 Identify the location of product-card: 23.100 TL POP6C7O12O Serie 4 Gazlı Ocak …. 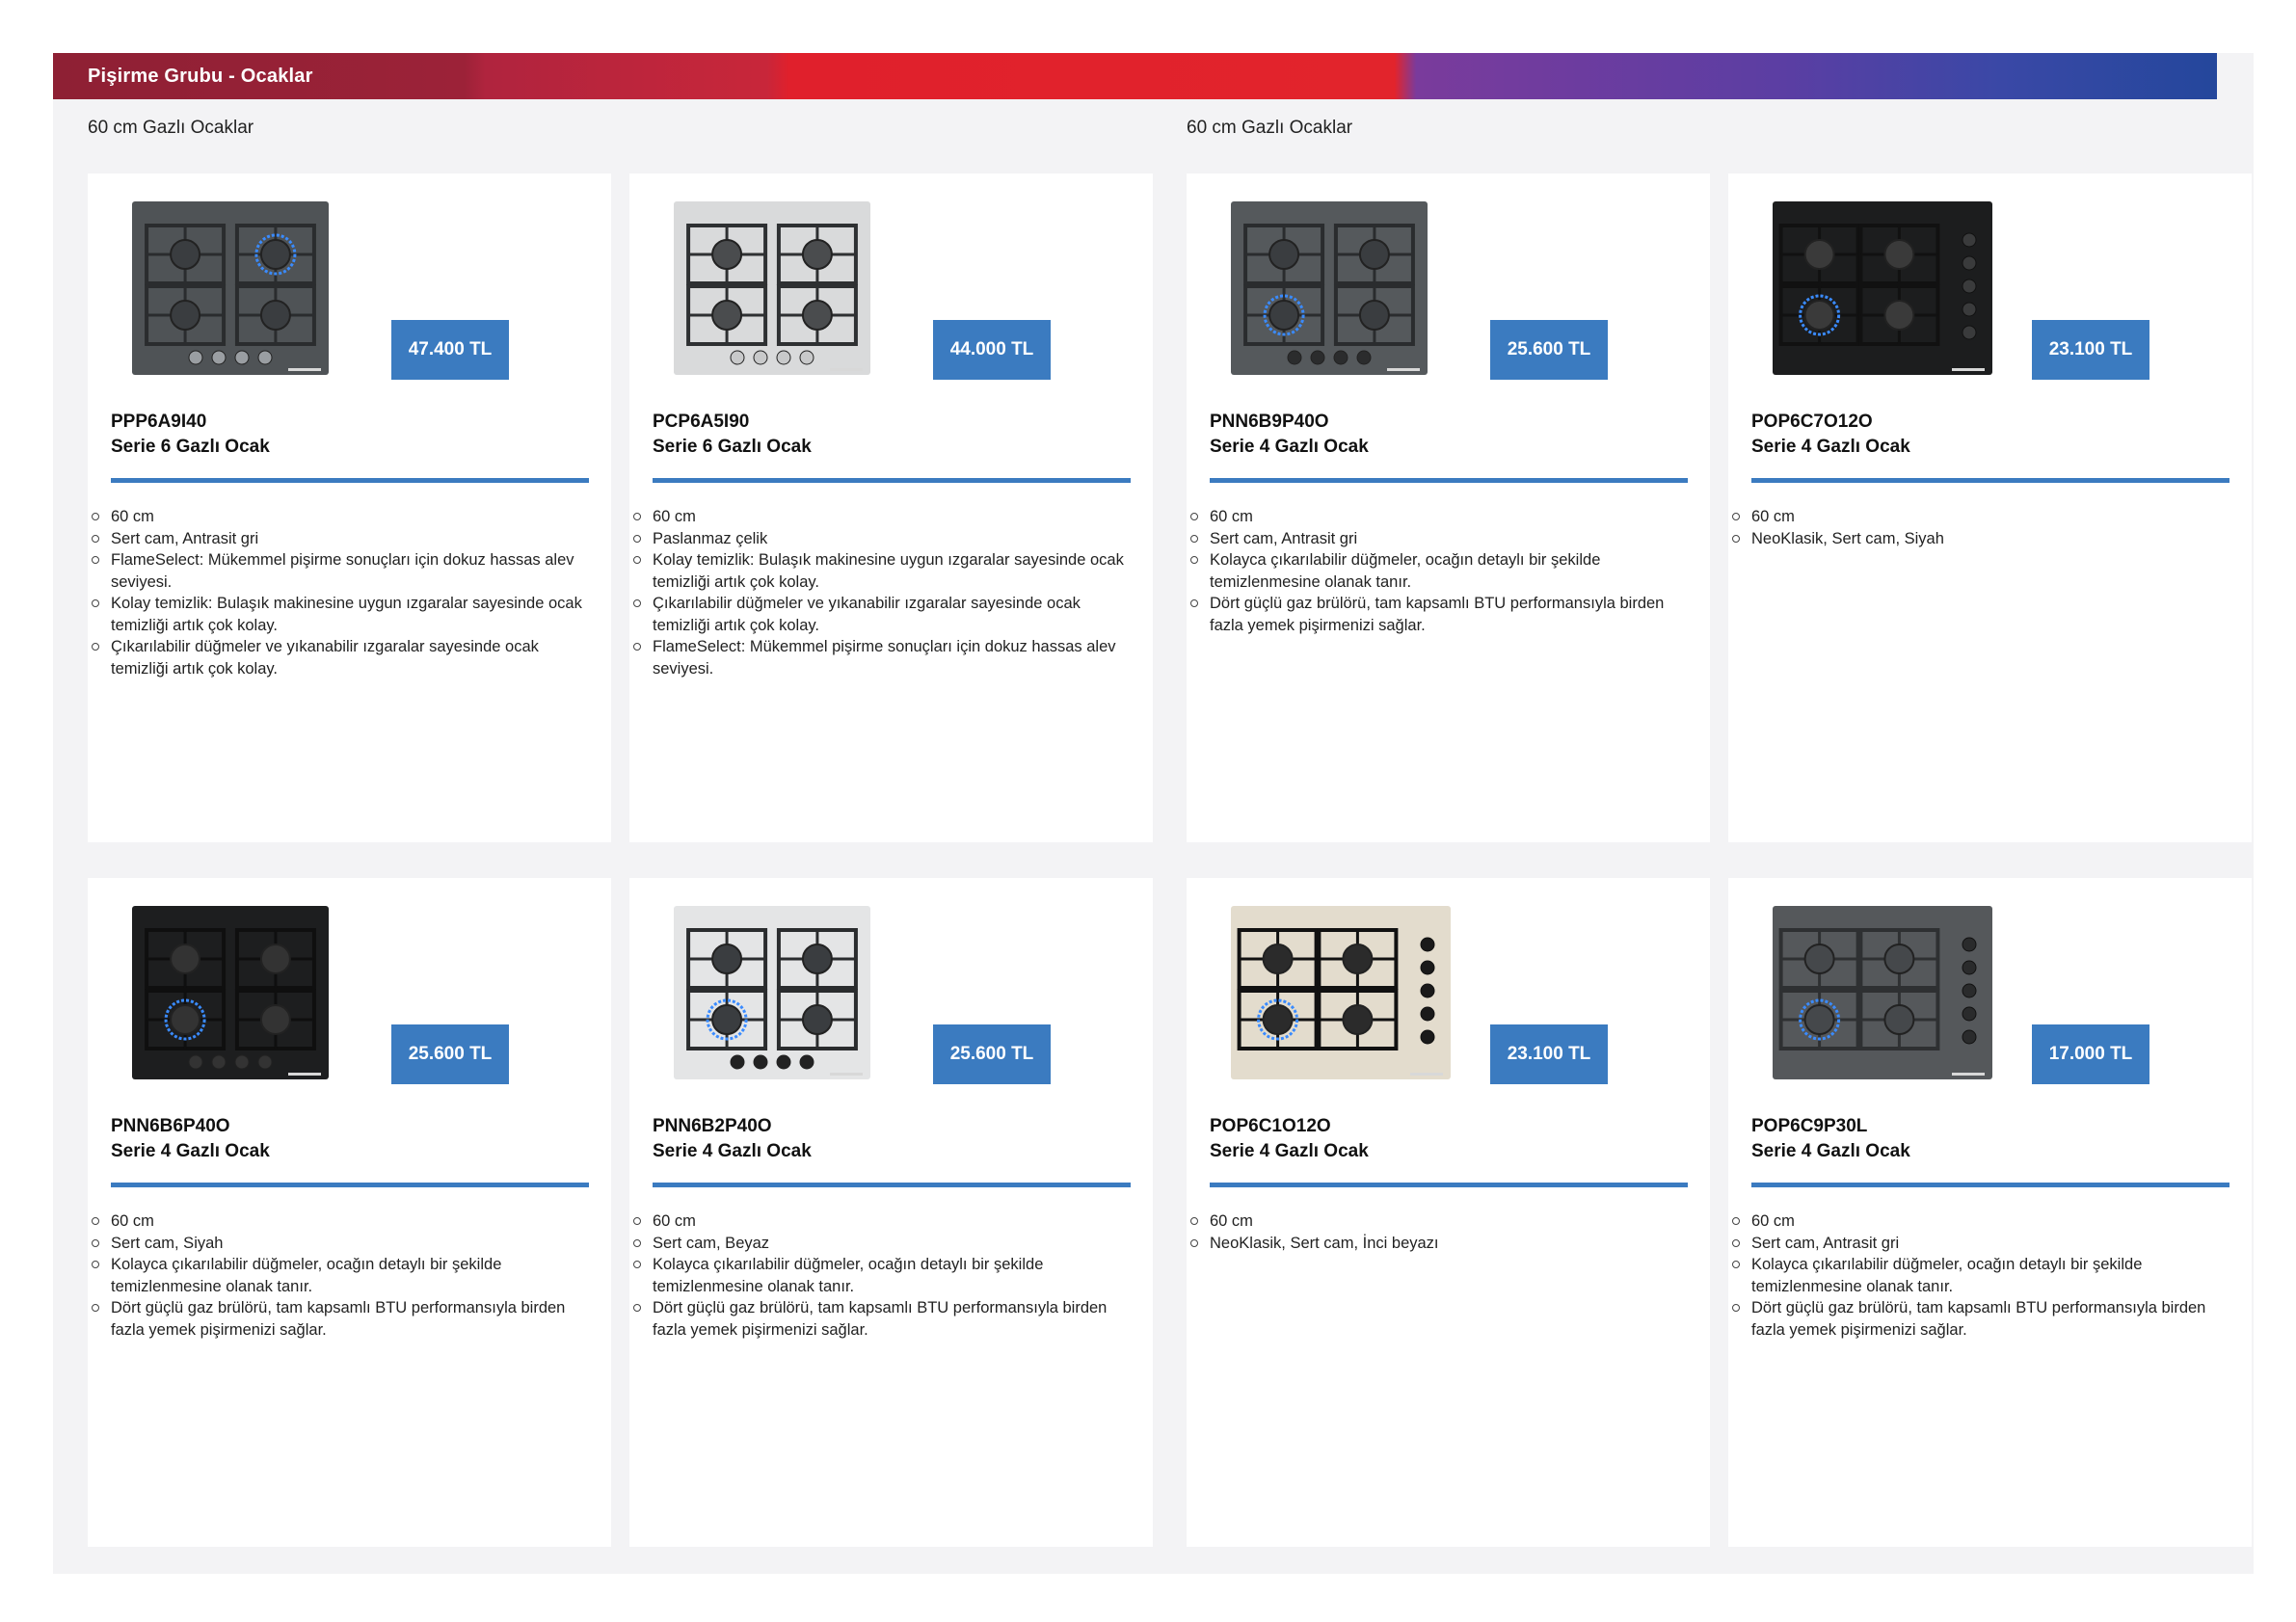
(1990, 507).